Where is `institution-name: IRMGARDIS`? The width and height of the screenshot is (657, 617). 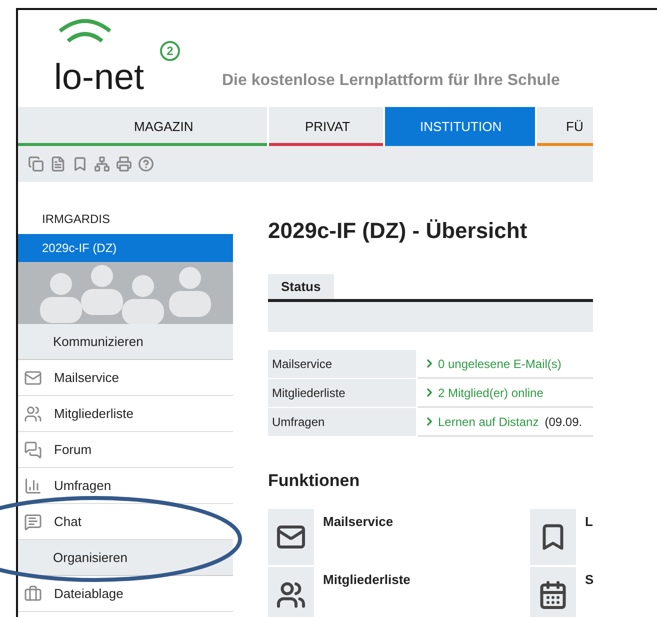 institution-name: IRMGARDIS is located at coordinates (76, 219).